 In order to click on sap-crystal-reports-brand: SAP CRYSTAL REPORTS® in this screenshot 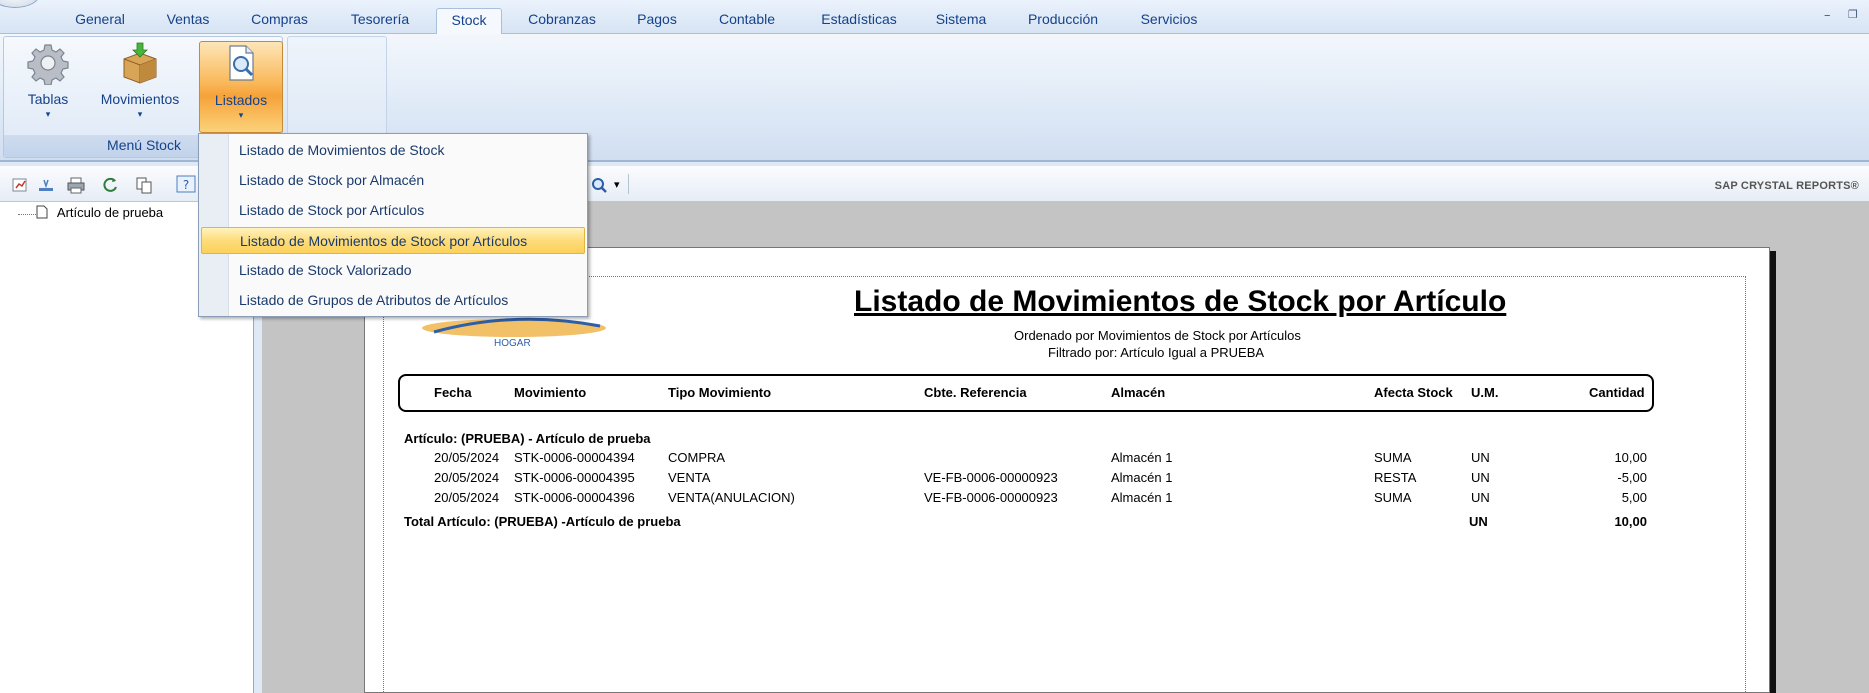, I will do `click(1786, 186)`.